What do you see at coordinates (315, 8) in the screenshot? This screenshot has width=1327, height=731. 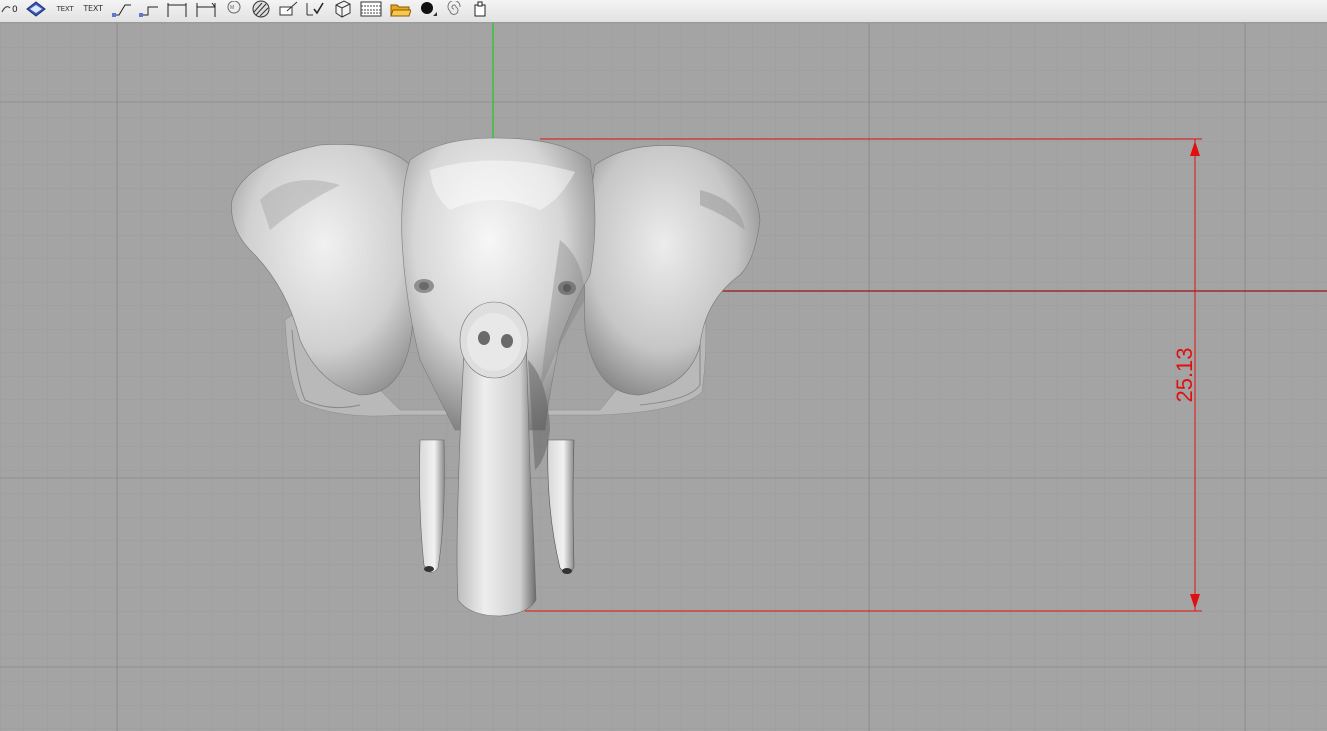 I see `check-icon` at bounding box center [315, 8].